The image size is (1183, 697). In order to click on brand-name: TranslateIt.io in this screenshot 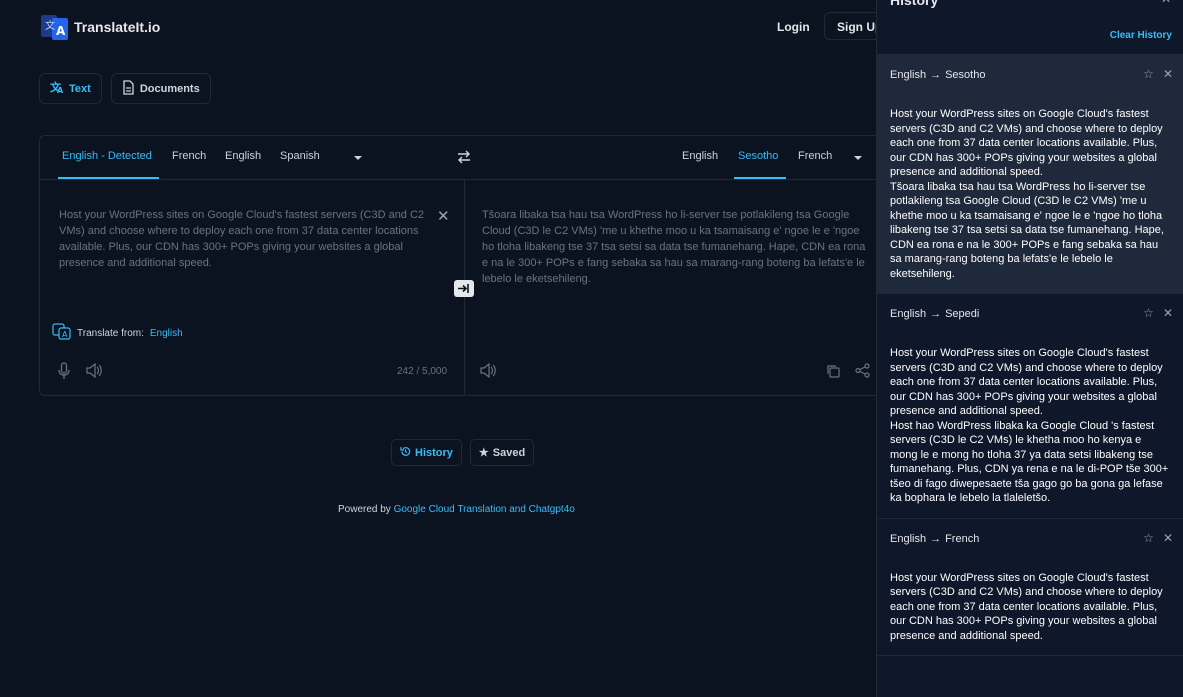, I will do `click(117, 26)`.